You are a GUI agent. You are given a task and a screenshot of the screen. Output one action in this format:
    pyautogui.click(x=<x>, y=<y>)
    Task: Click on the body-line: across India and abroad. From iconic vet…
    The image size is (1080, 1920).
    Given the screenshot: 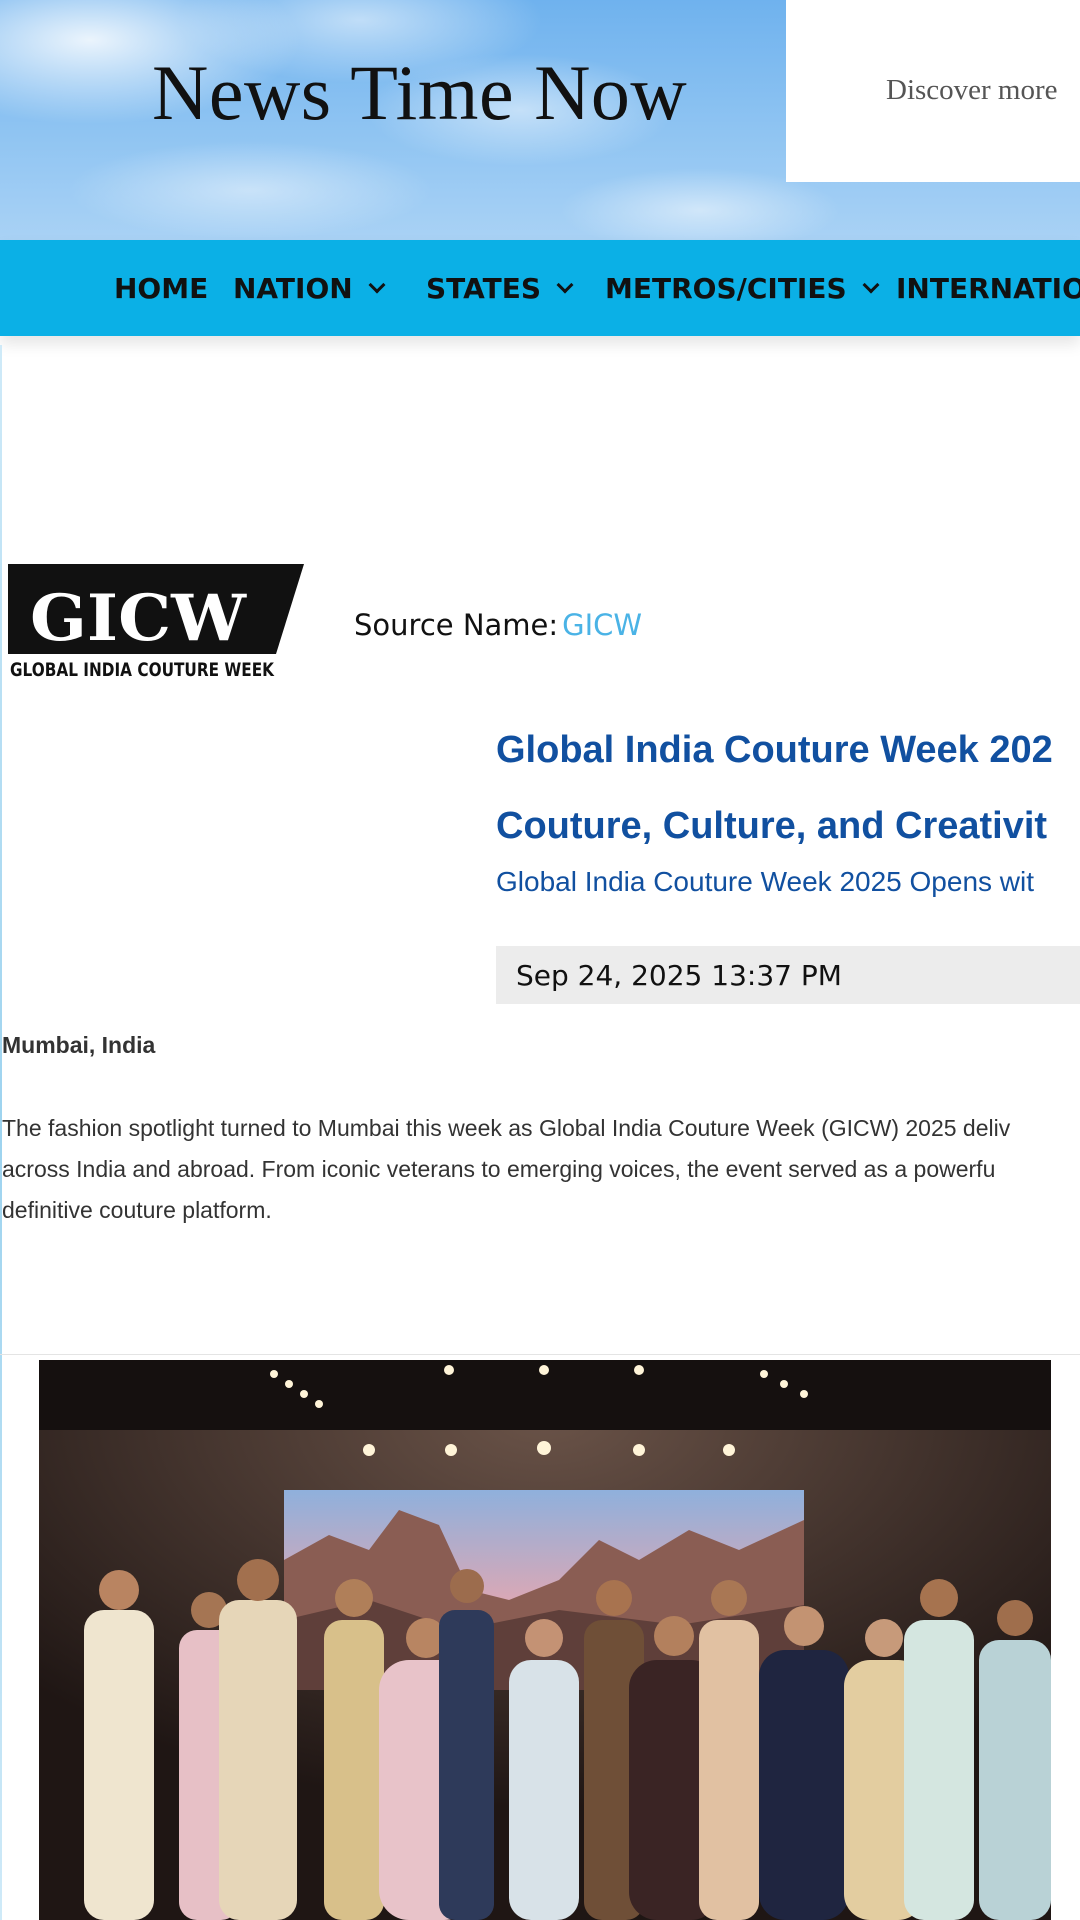 What is the action you would take?
    pyautogui.click(x=499, y=1169)
    